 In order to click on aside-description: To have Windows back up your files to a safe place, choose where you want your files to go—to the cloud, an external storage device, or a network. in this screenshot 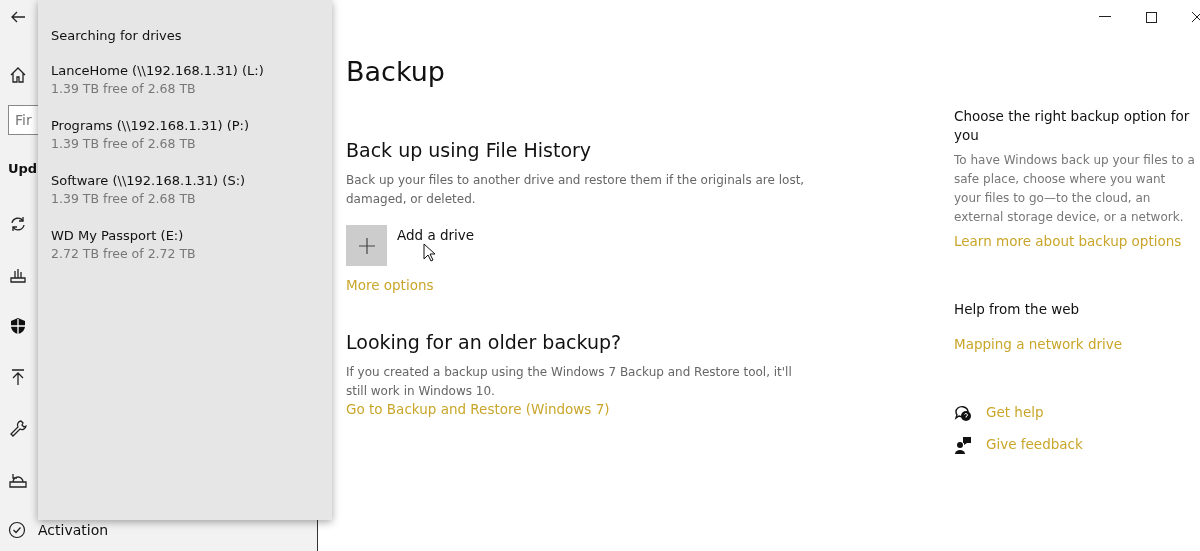, I will do `click(1075, 189)`.